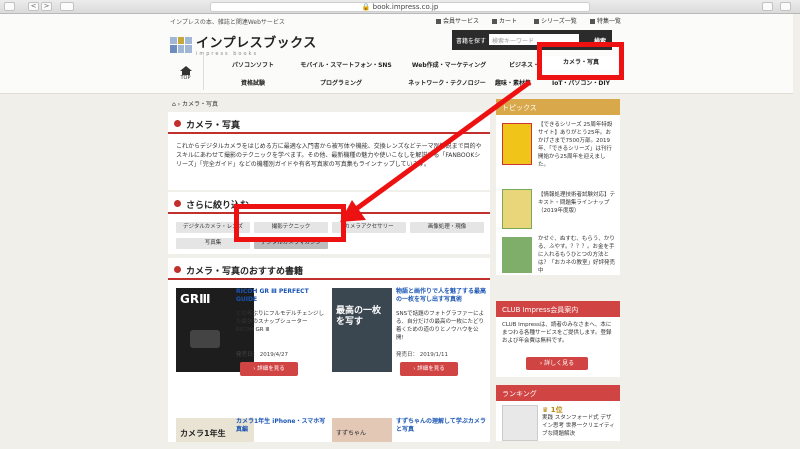 Image resolution: width=800 pixels, height=449 pixels. Describe the element at coordinates (441, 147) in the screenshot. I see `annotation-arrow-line` at that location.